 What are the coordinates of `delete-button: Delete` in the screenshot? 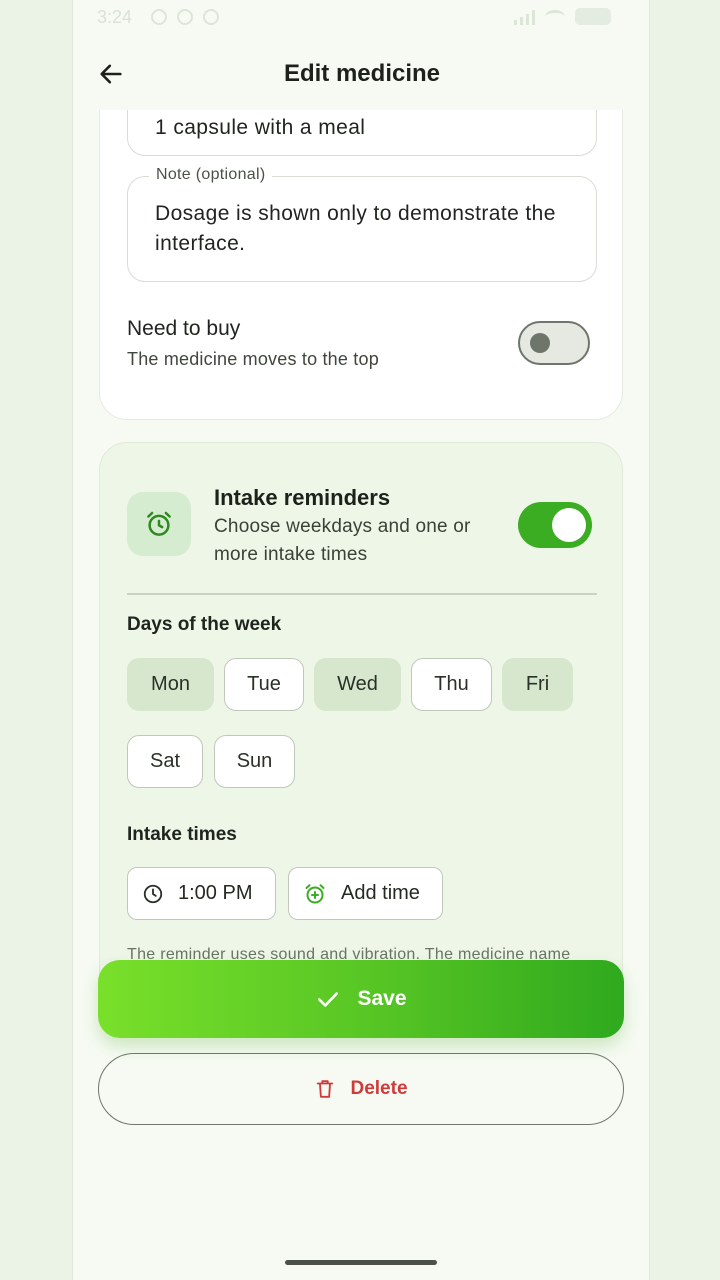 It's located at (361, 1089).